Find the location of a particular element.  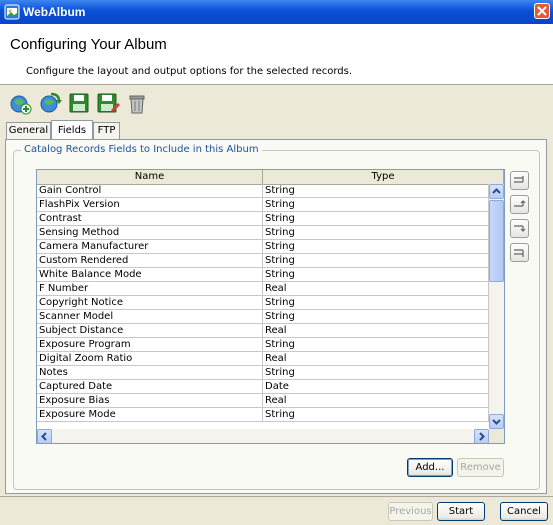

vertical-scrollbar is located at coordinates (496, 306).